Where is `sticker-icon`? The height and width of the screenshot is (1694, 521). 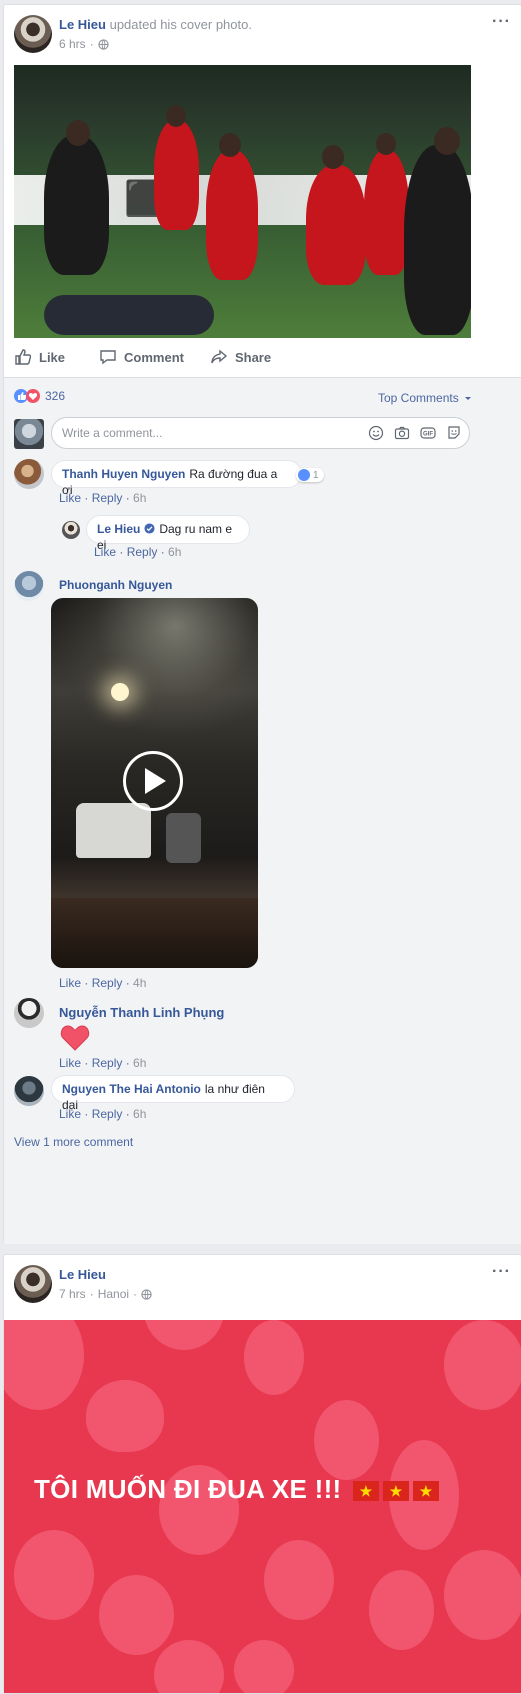 sticker-icon is located at coordinates (454, 433).